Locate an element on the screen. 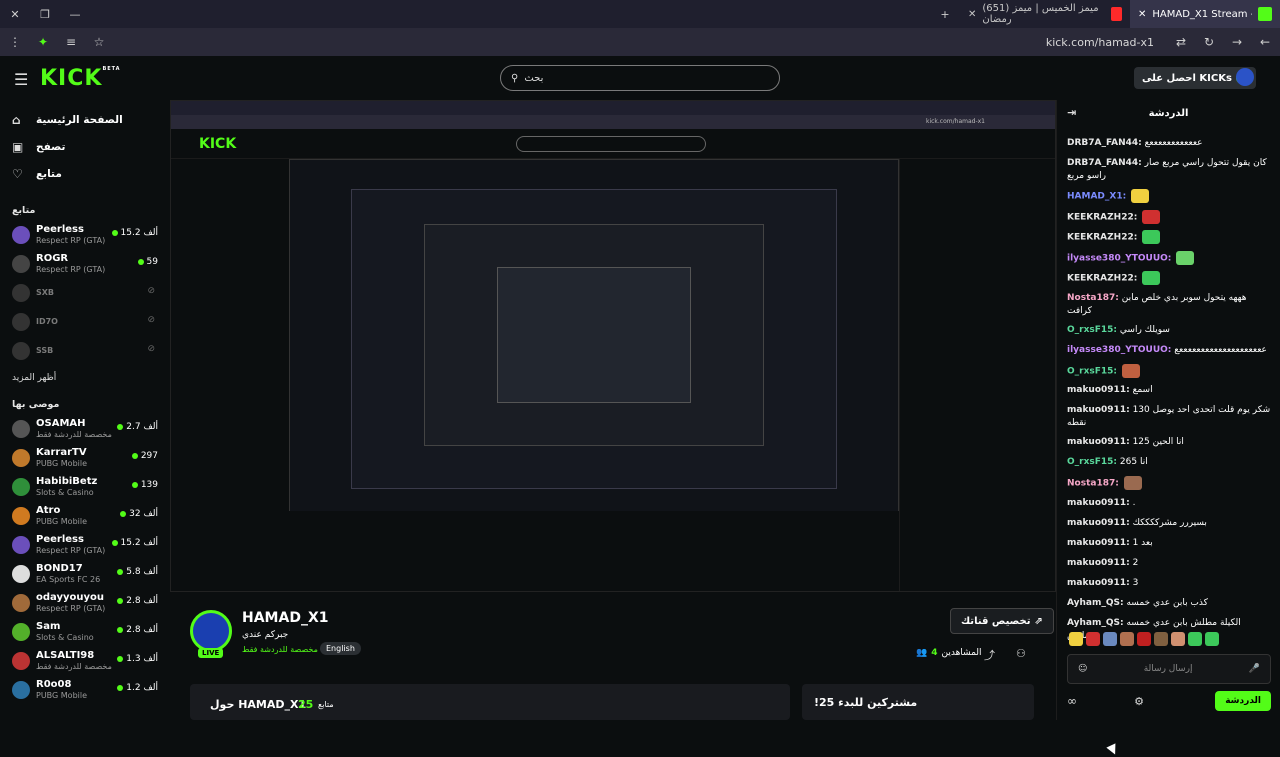  subscribers-card: !مشتركين للبدء 25 is located at coordinates (918, 702).